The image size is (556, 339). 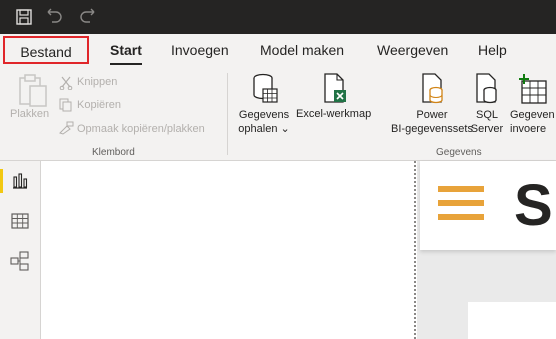 I want to click on get-data-label-1: Gegevens, so click(x=264, y=115).